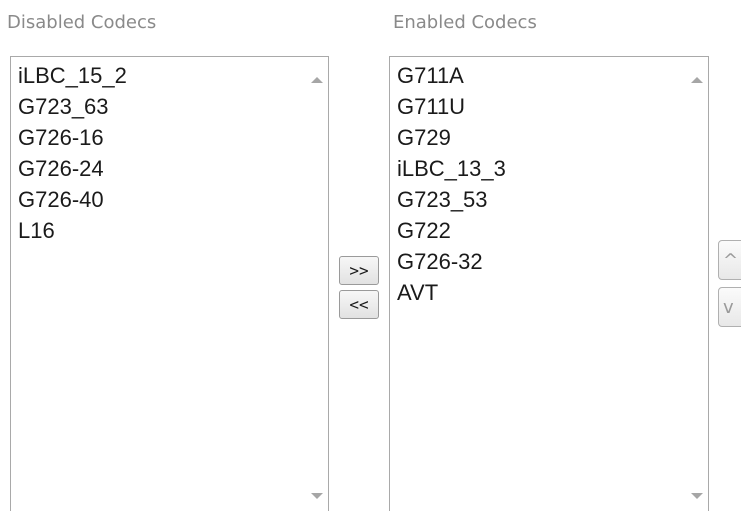  What do you see at coordinates (173, 168) in the screenshot?
I see `disabled-codec-item: G726-24` at bounding box center [173, 168].